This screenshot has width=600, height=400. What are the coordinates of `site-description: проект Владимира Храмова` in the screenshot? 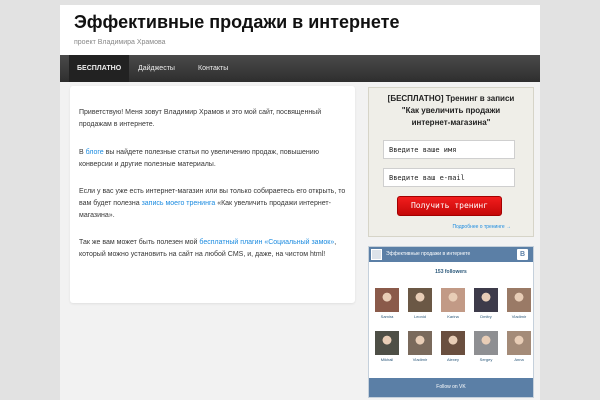 It's located at (120, 42).